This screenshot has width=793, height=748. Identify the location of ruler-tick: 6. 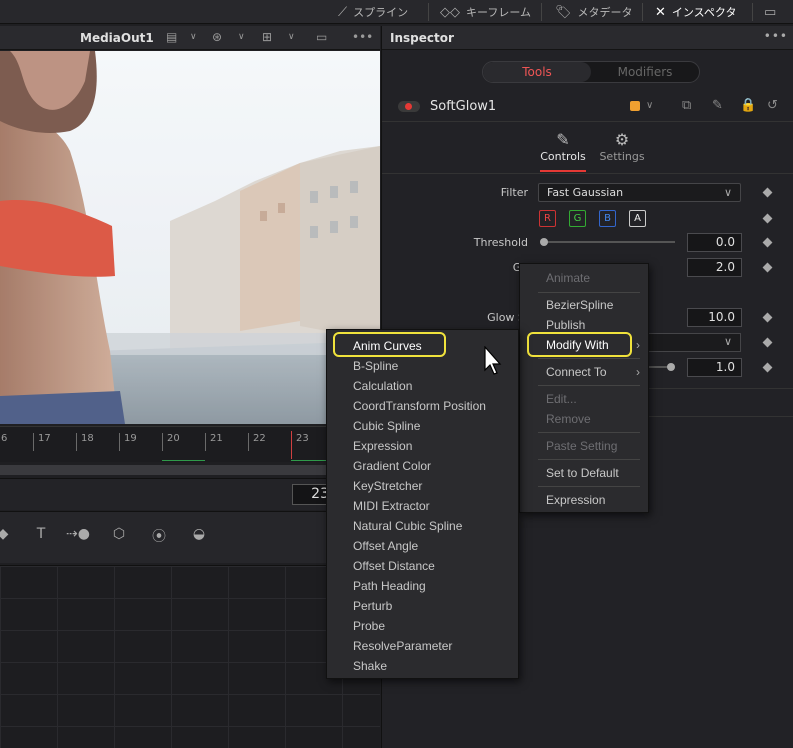
(3, 442).